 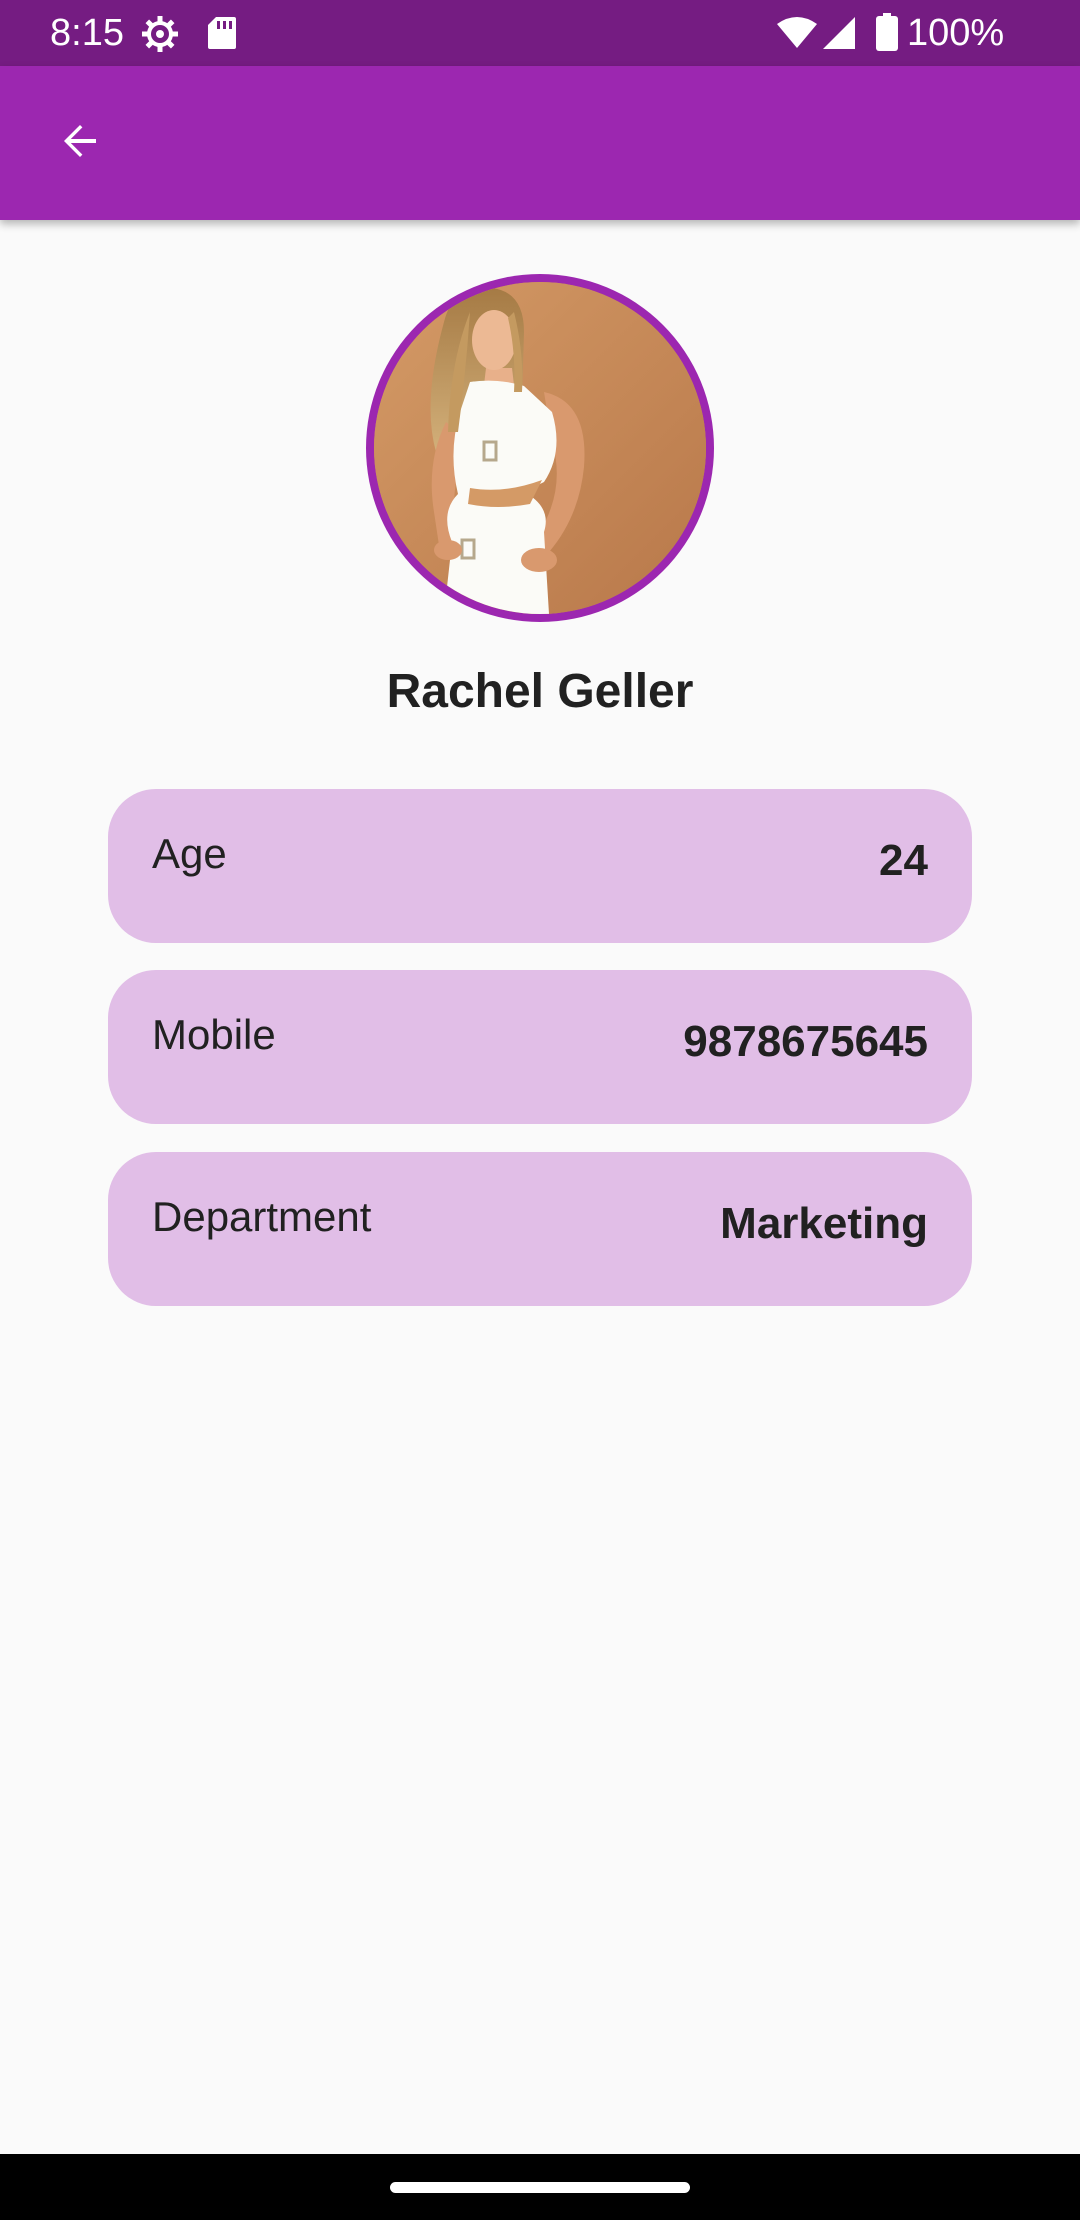 I want to click on settings-gear-icon, so click(x=160, y=34).